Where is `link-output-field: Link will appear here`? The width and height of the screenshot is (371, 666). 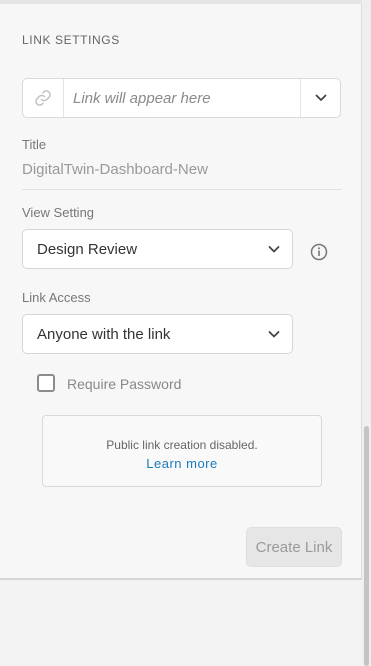
link-output-field: Link will appear here is located at coordinates (181, 98).